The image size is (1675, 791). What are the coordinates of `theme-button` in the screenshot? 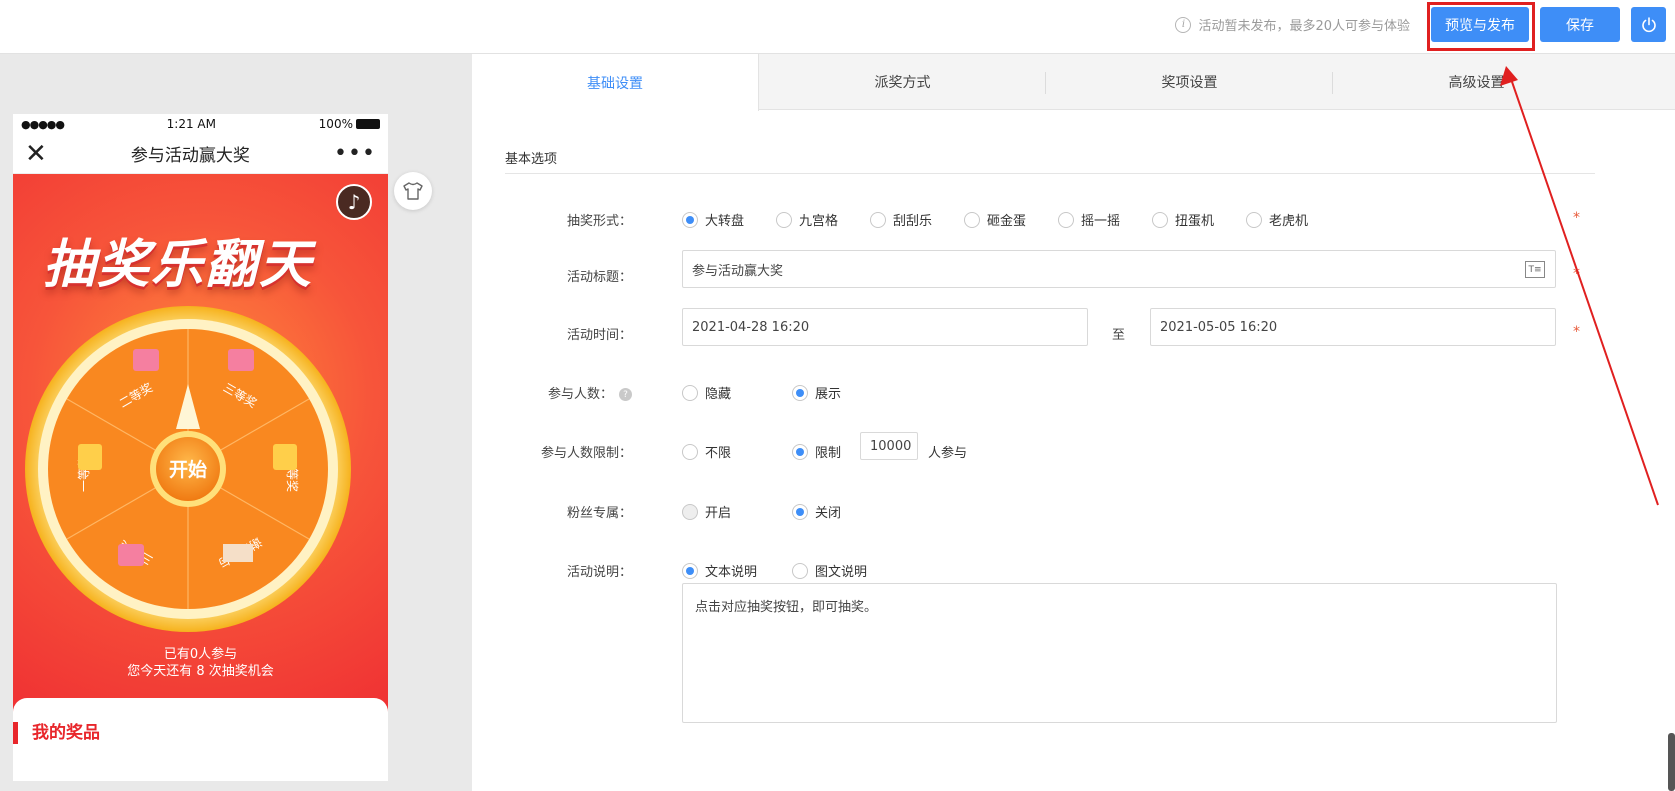 It's located at (413, 191).